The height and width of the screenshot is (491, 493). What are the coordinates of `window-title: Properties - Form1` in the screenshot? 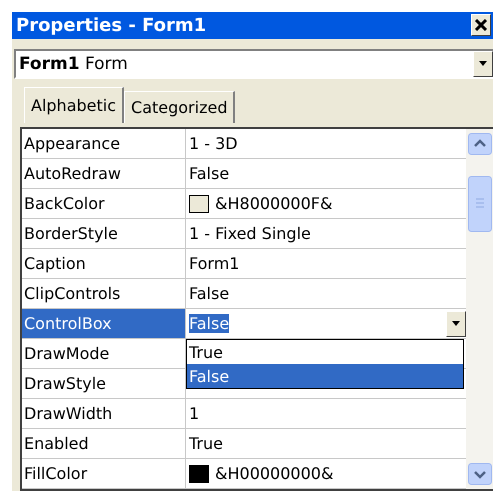 It's located at (111, 25).